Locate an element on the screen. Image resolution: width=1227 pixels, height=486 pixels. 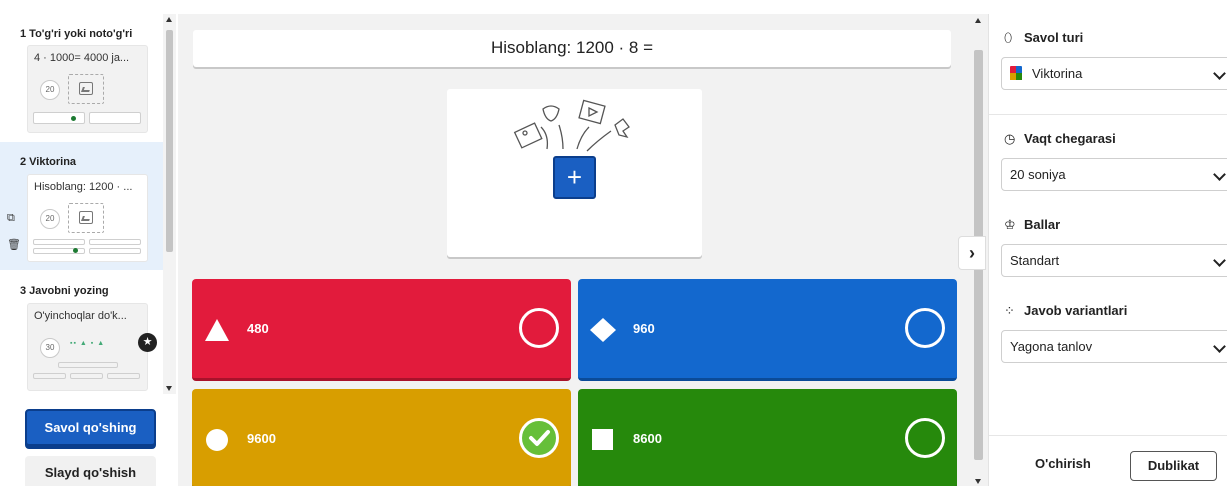
label-text: Savol turi is located at coordinates (1054, 37).